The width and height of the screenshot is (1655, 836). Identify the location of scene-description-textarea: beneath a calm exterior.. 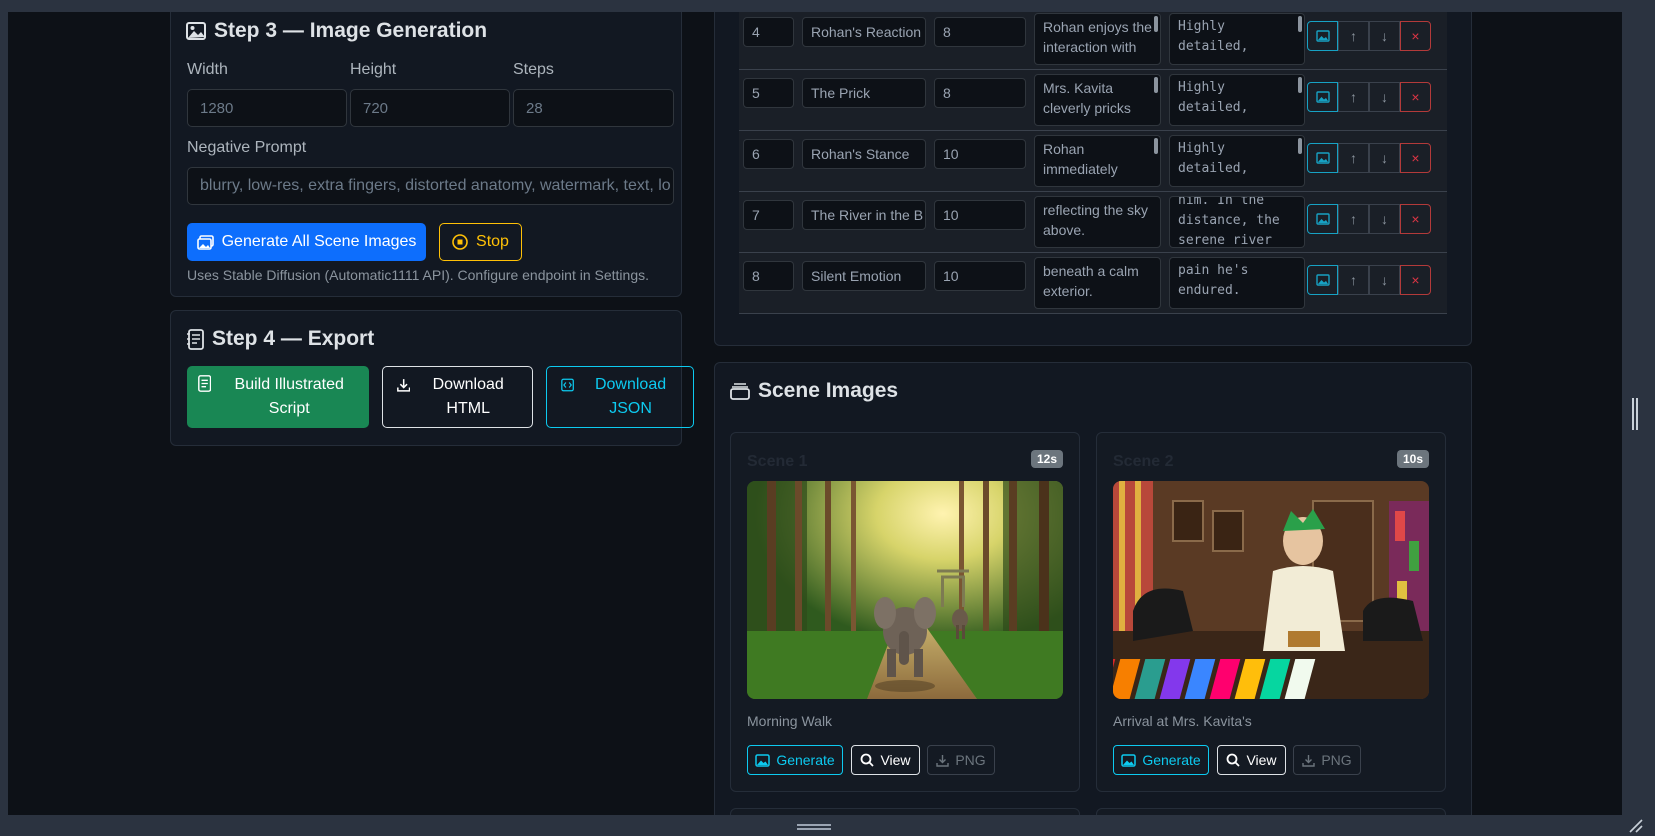
(1097, 283).